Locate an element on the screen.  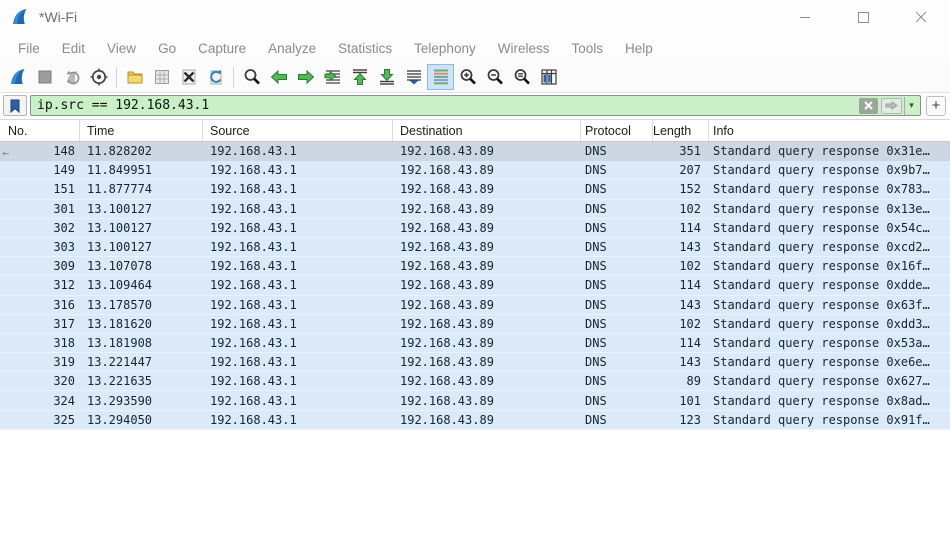
filter-add-button: + is located at coordinates (936, 105).